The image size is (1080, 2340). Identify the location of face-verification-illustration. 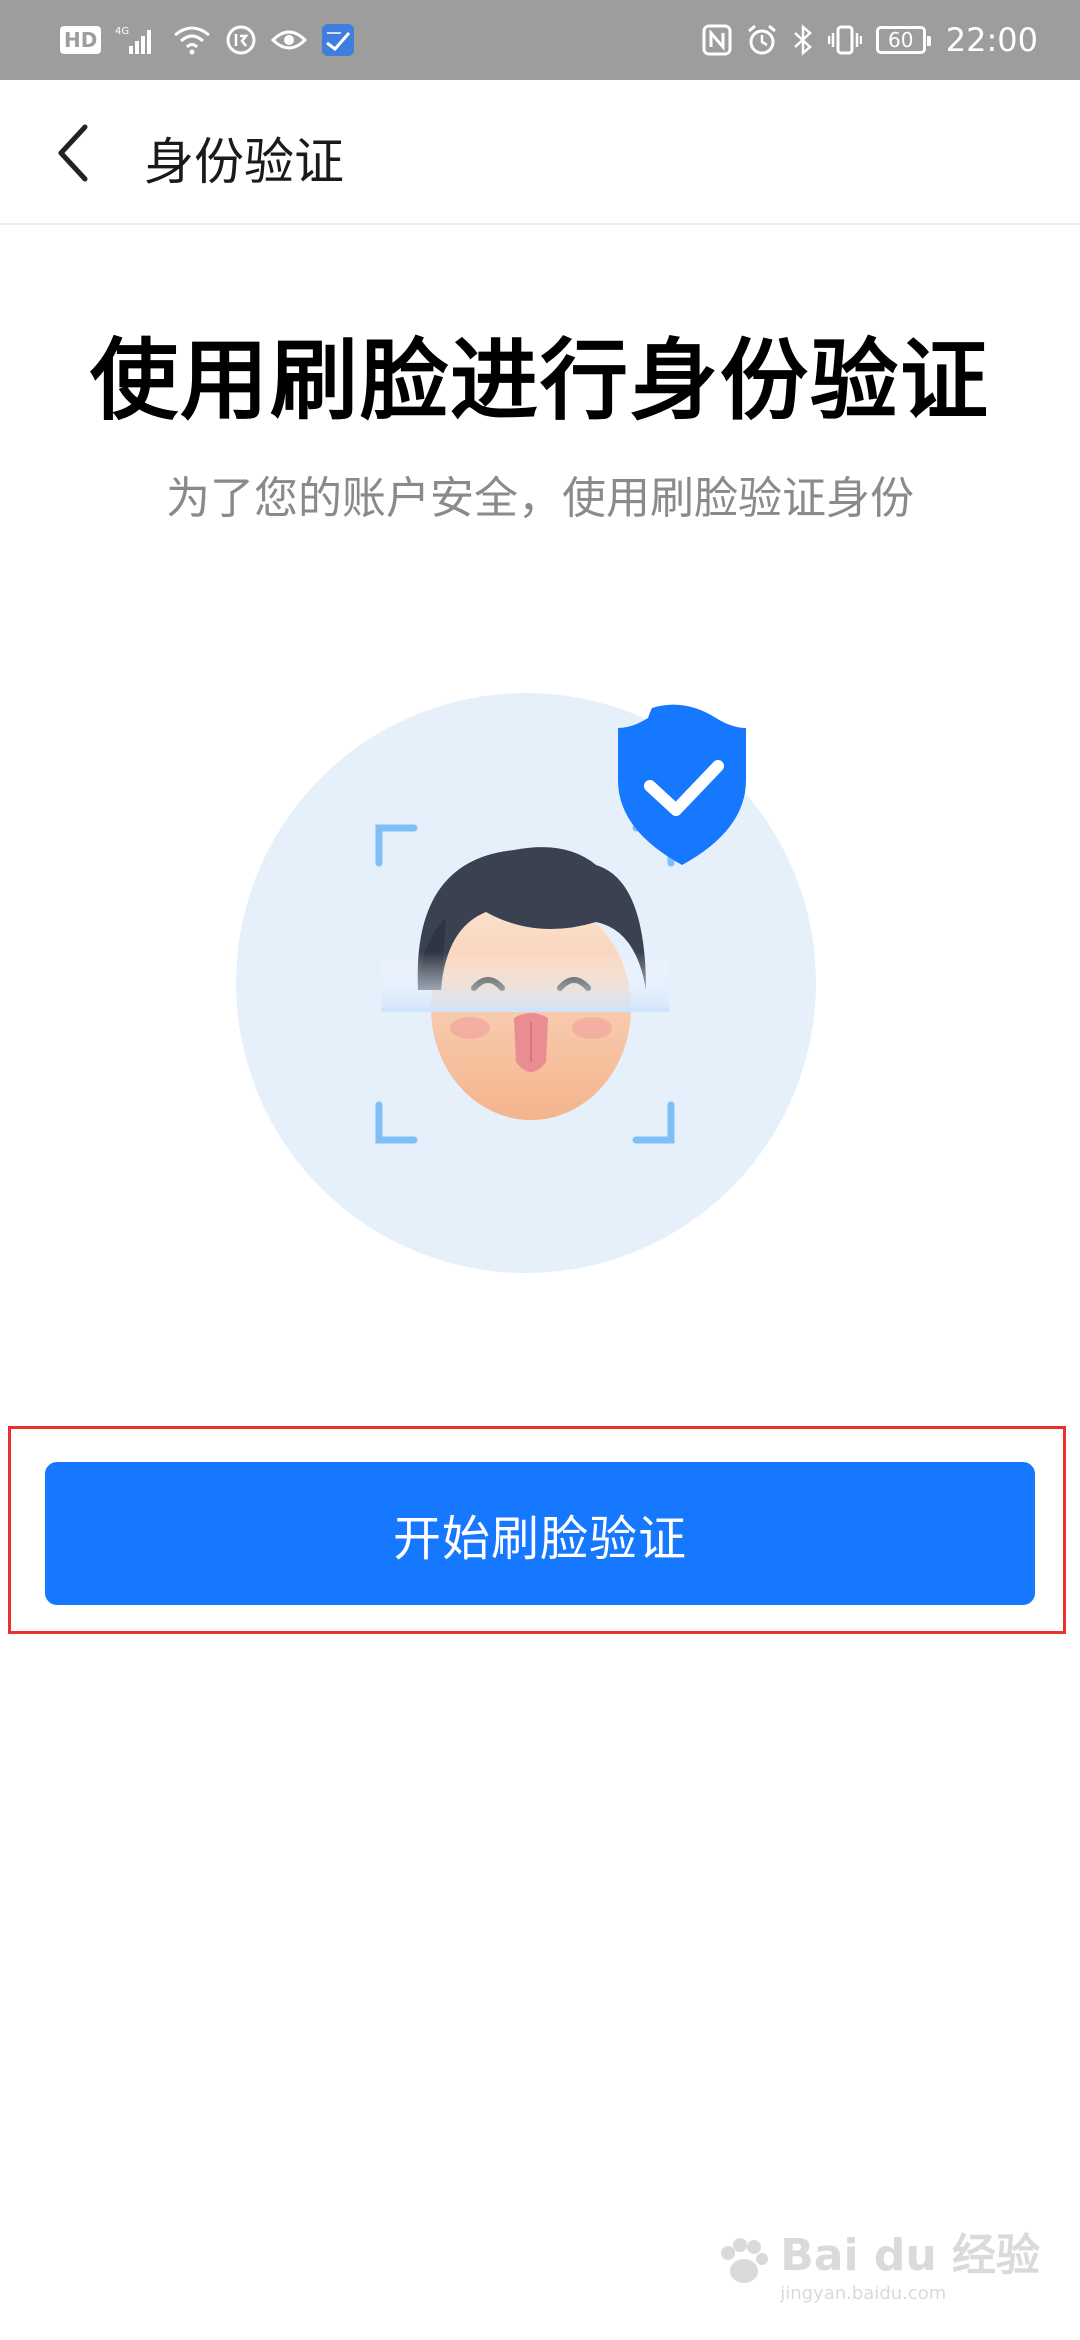
(526, 985).